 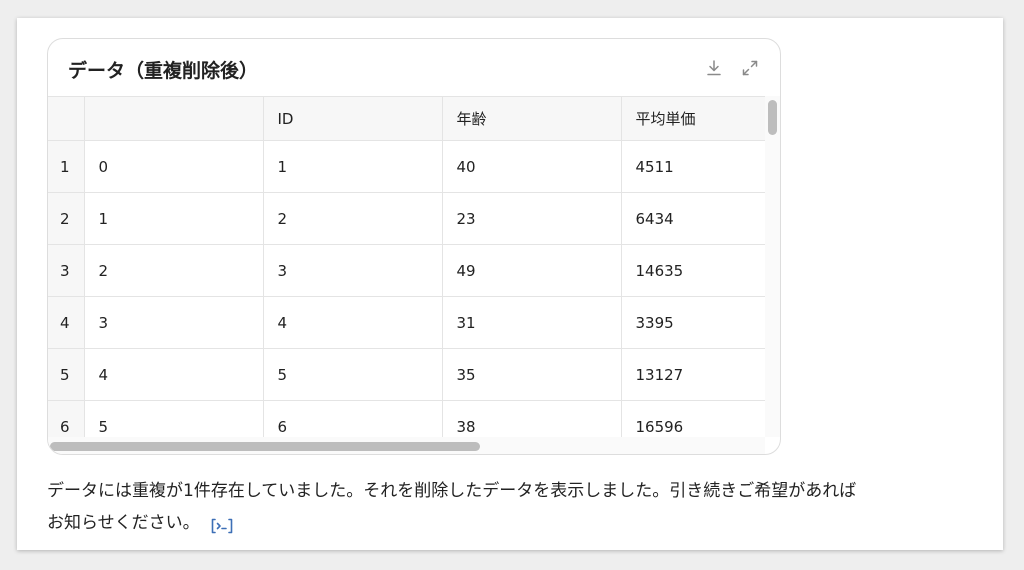 I want to click on column-header-age: 年齢, so click(x=532, y=118).